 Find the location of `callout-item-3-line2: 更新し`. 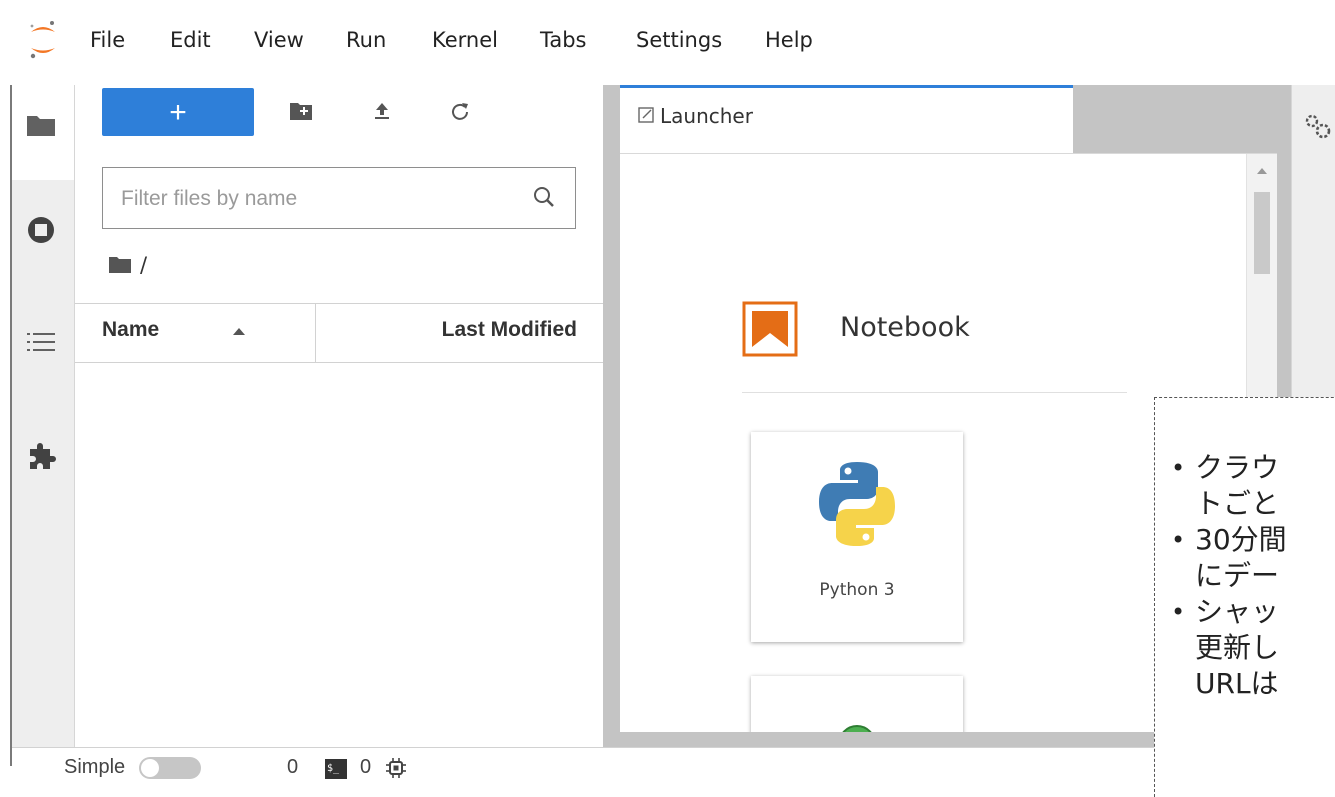

callout-item-3-line2: 更新し is located at coordinates (1237, 647).